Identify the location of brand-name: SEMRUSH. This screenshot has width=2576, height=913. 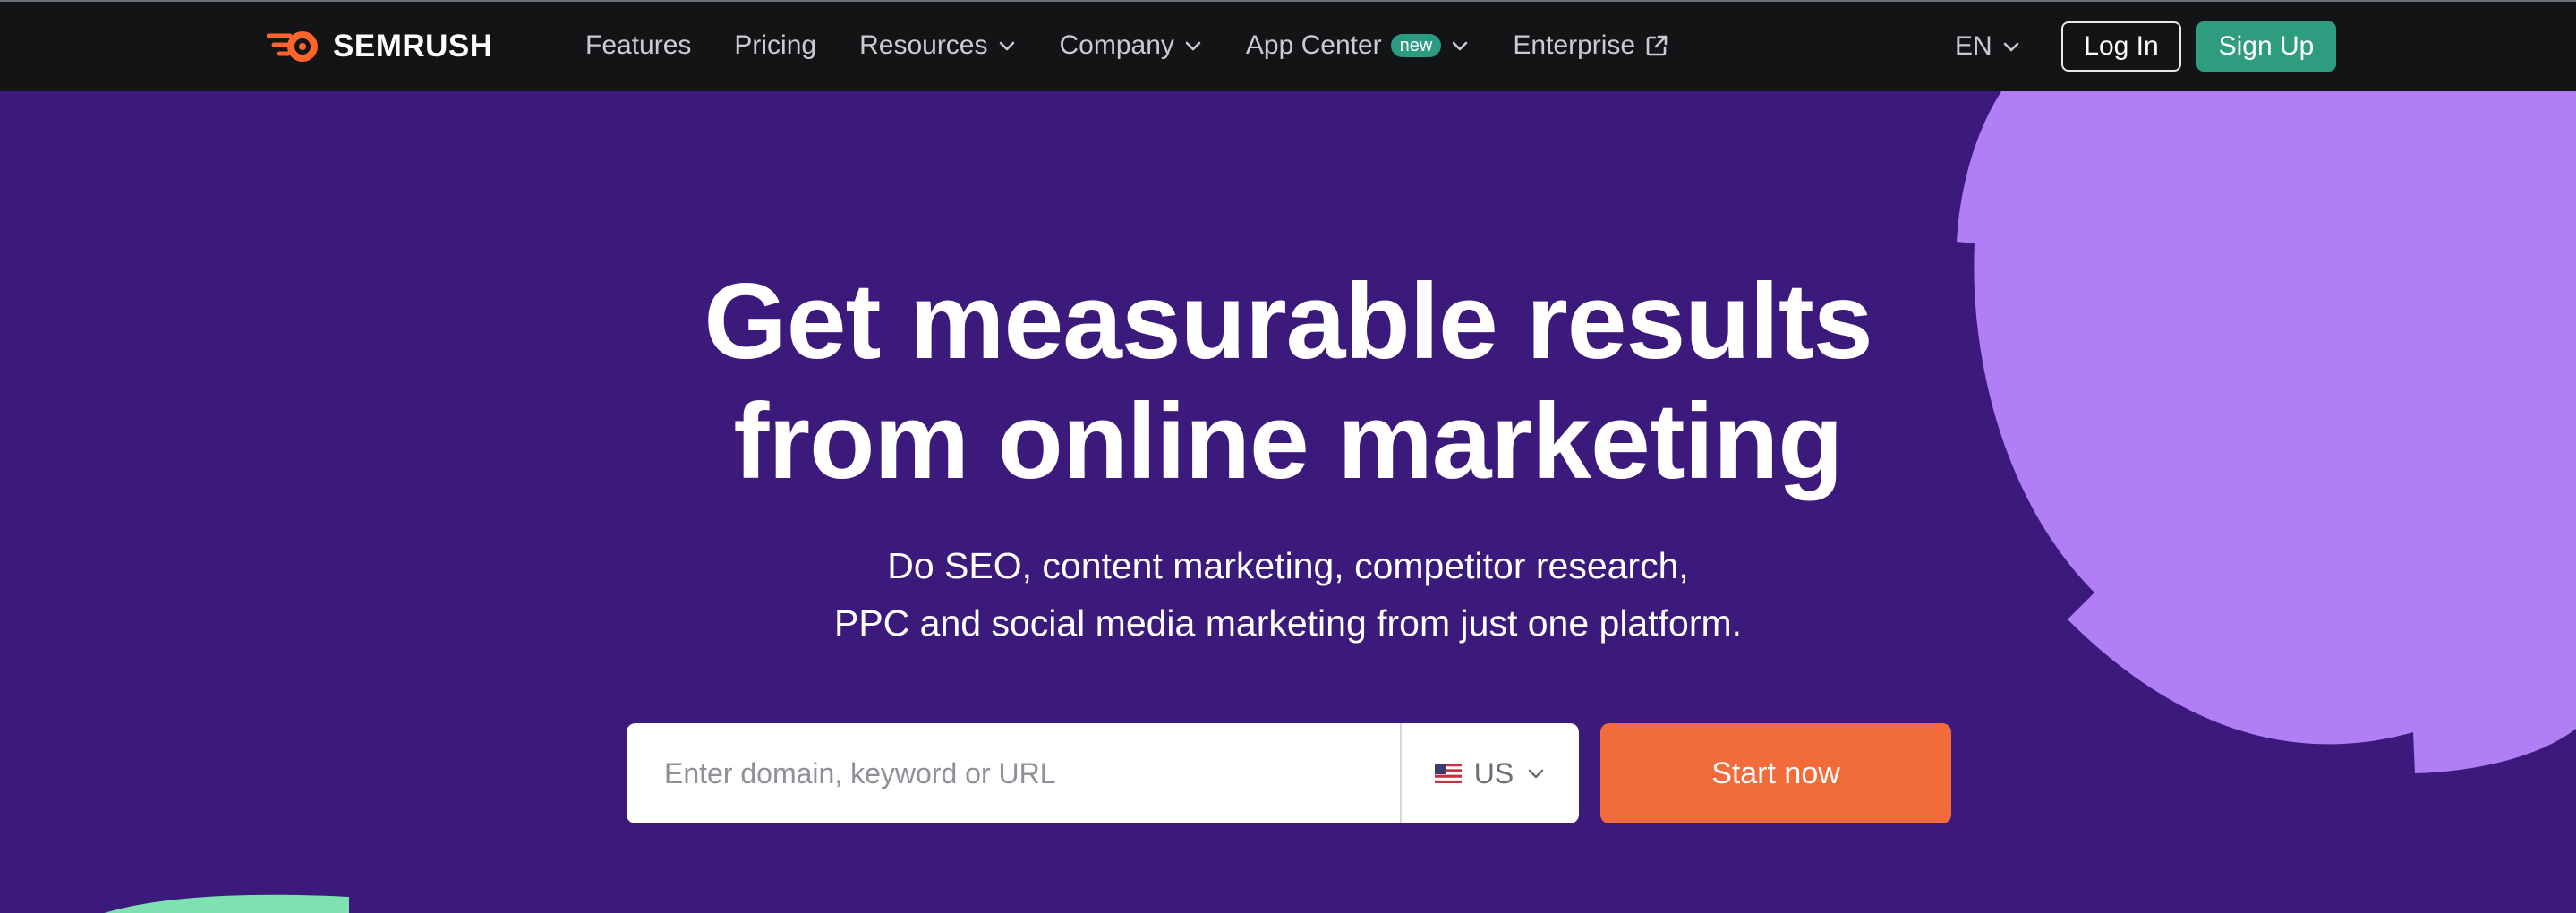
(413, 47).